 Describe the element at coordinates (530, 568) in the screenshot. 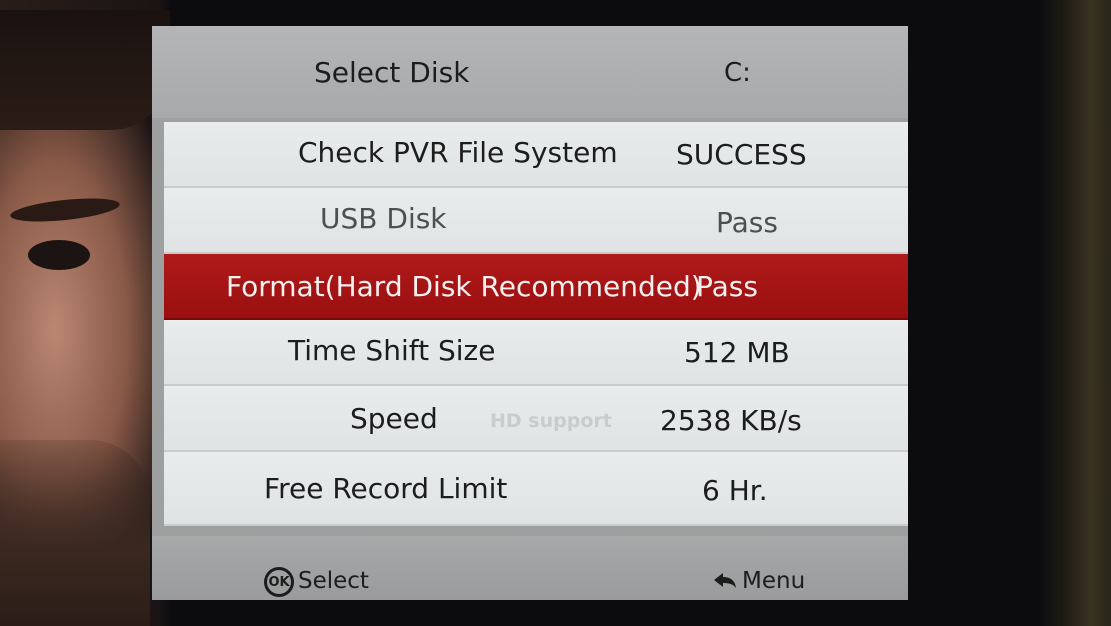

I see `menu-footer: OK Select Menu` at that location.